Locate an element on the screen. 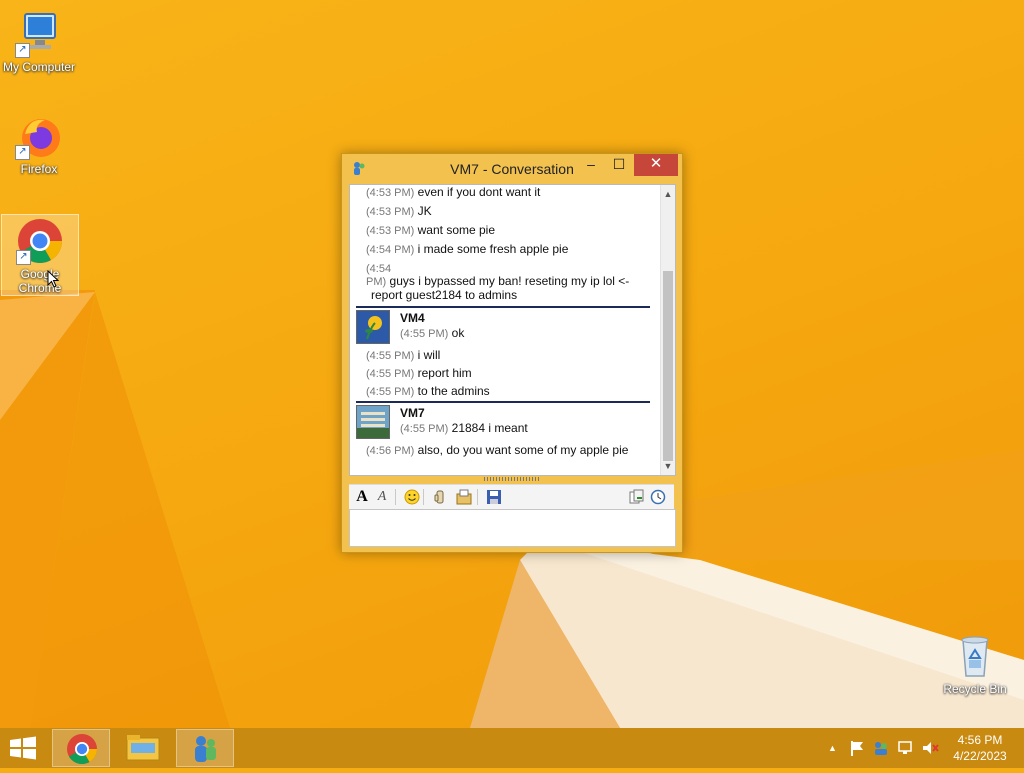  send-file-icon is located at coordinates (464, 497).